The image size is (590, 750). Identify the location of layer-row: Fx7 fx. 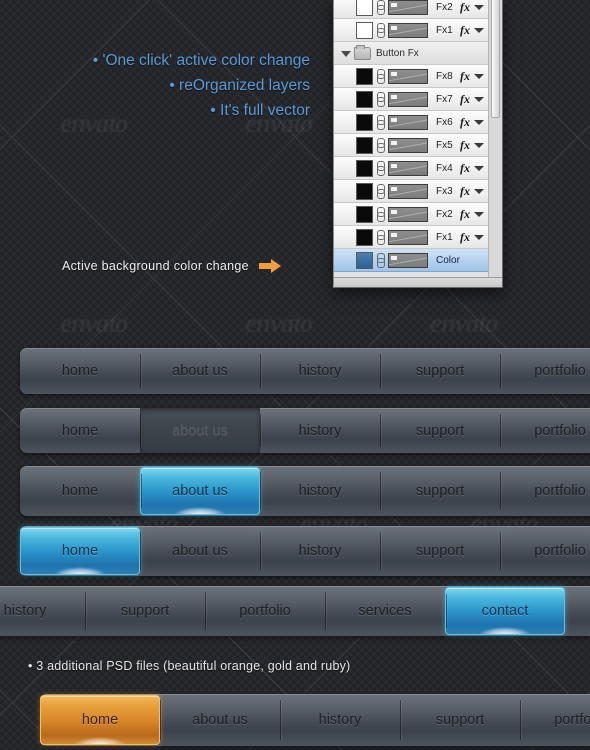
(411, 99).